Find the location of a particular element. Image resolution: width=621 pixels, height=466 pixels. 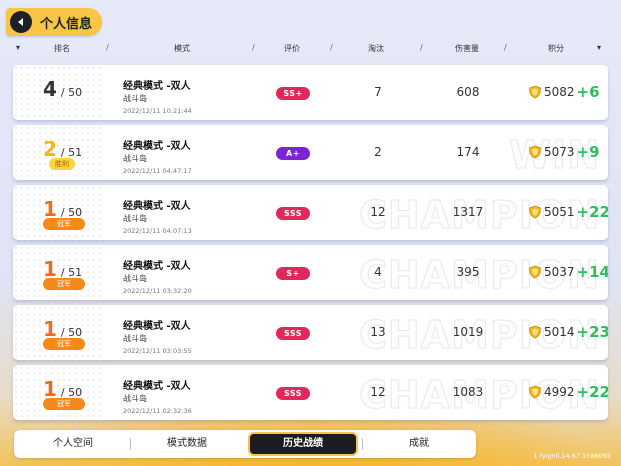

mode-info: 经典模式 -双人 战斗岛 2022/12/11 10:21:44 is located at coordinates (157, 96).